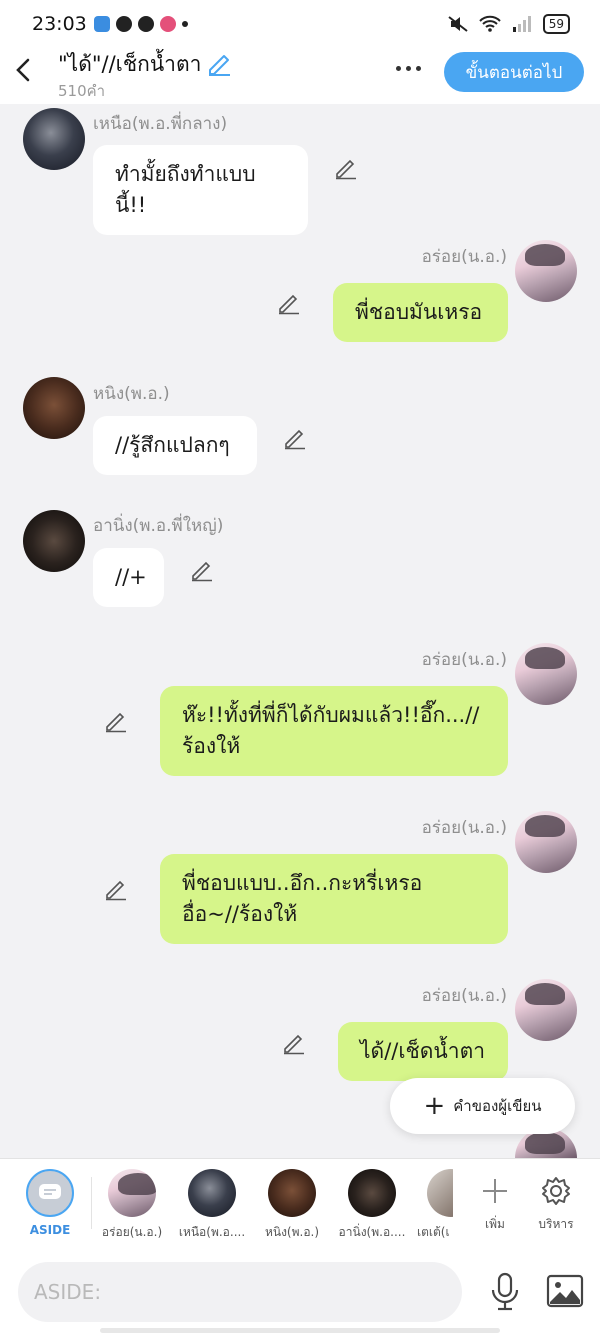  I want to click on microphone-icon, so click(505, 1292).